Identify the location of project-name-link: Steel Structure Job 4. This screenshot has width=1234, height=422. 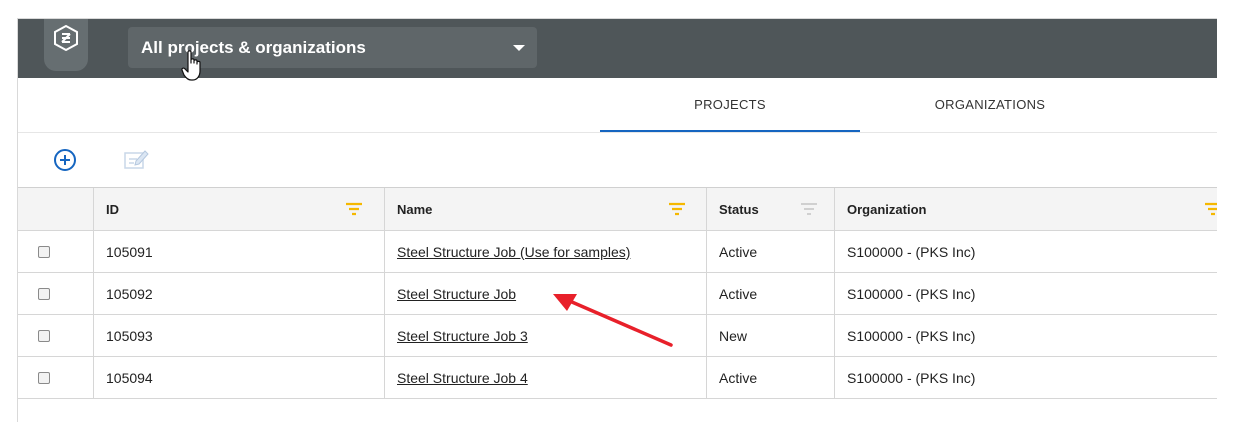
(462, 378).